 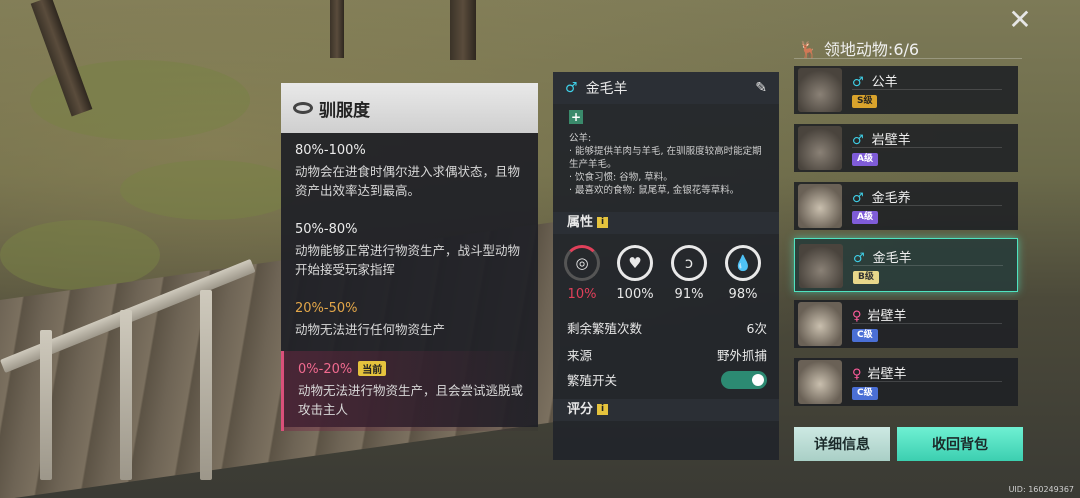 I want to click on stat-value: 98%, so click(x=743, y=294).